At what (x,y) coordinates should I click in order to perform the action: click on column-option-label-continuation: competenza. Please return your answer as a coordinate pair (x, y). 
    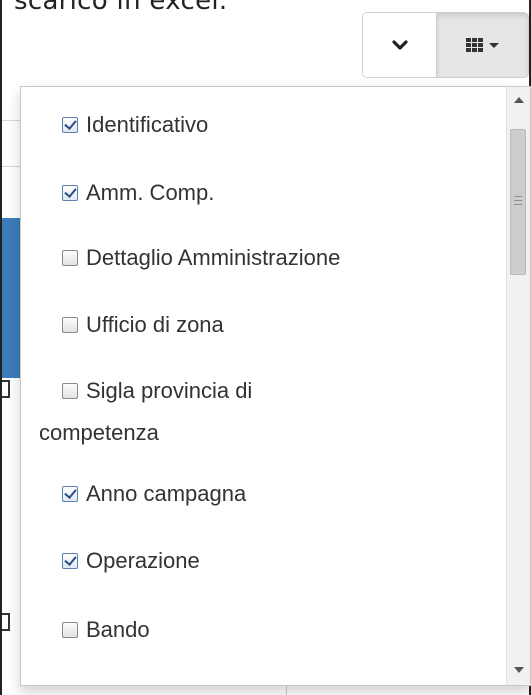
    Looking at the image, I should click on (99, 432).